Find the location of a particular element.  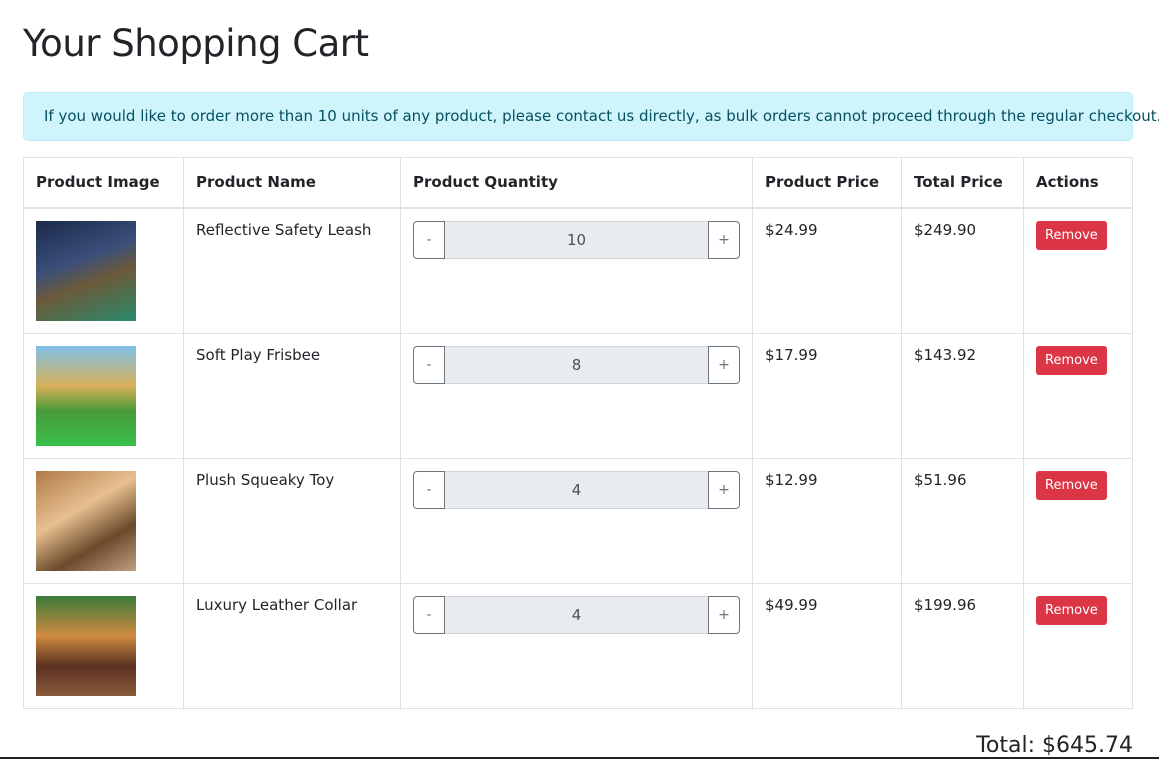

row-total-price: $143.92 is located at coordinates (962, 395).